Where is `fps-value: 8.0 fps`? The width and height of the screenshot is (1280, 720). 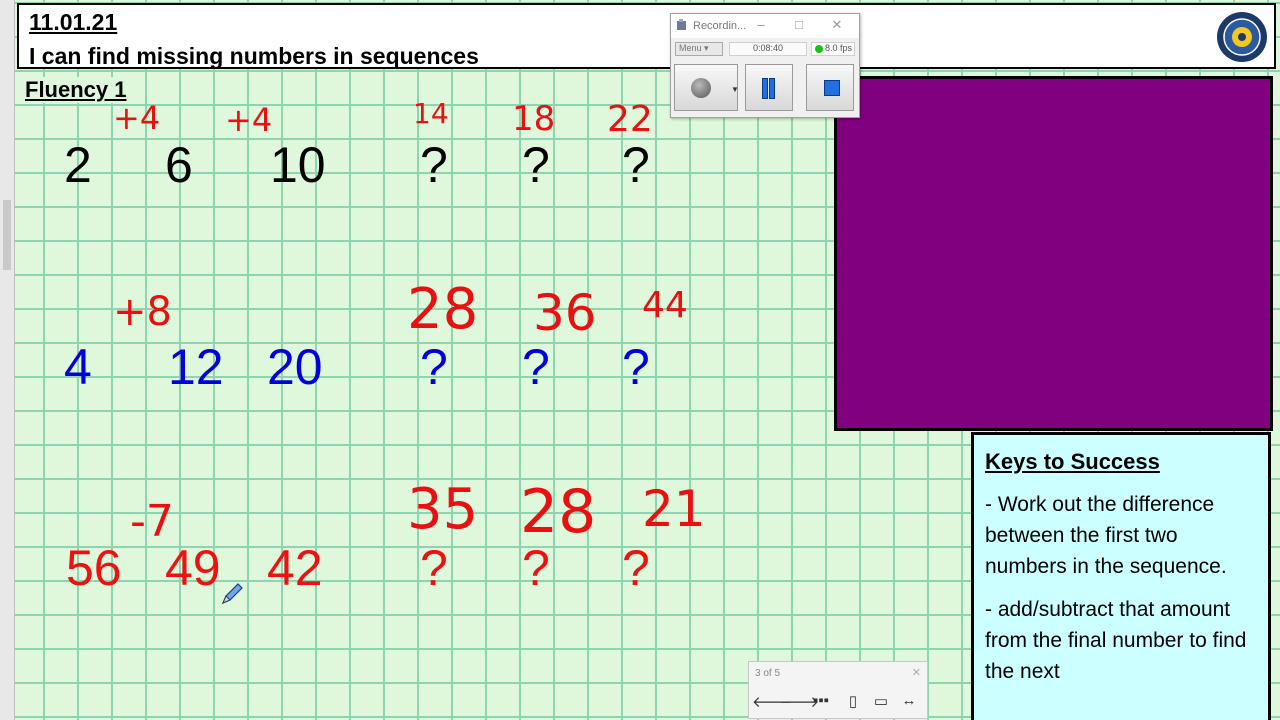
fps-value: 8.0 fps is located at coordinates (839, 48).